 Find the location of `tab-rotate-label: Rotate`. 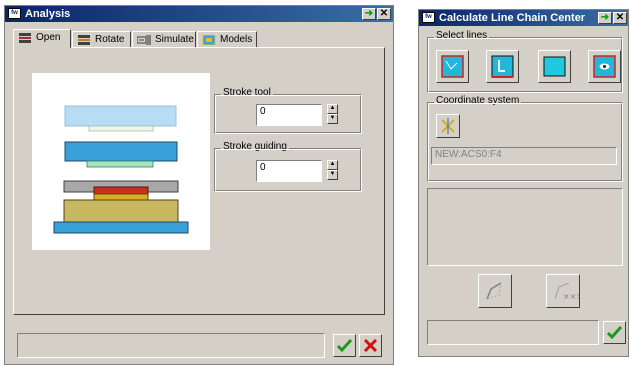

tab-rotate-label: Rotate is located at coordinates (110, 39).